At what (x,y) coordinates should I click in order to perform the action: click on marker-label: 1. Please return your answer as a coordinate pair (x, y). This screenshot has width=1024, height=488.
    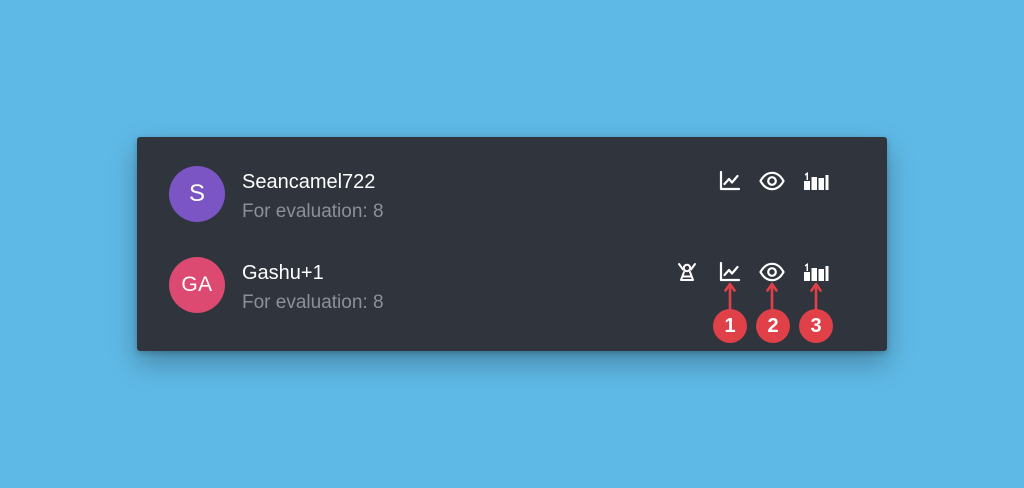
    Looking at the image, I should click on (730, 325).